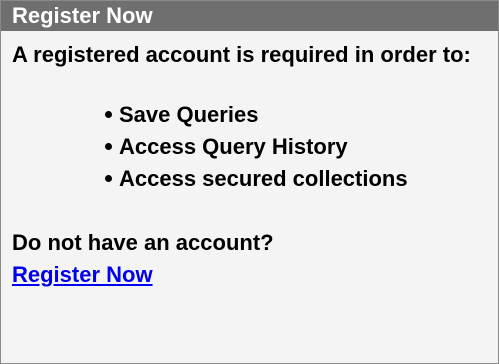 The height and width of the screenshot is (364, 499). Describe the element at coordinates (233, 146) in the screenshot. I see `feature-label: Access Query History` at that location.